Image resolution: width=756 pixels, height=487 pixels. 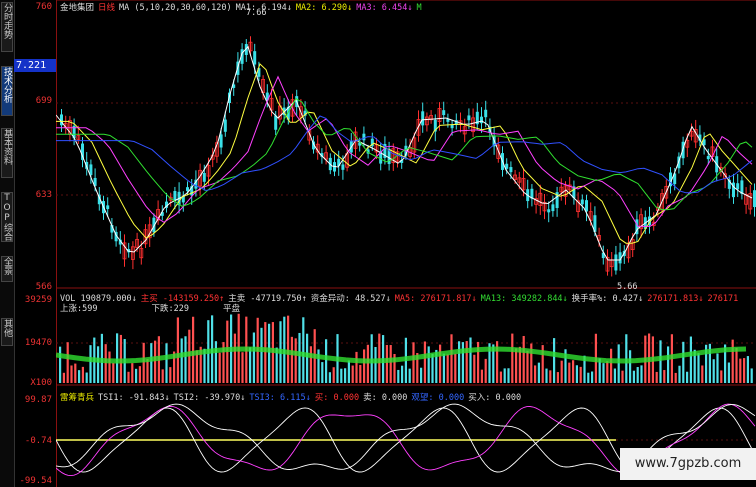 I want to click on tab-intraday: 分时走势, so click(x=7, y=27).